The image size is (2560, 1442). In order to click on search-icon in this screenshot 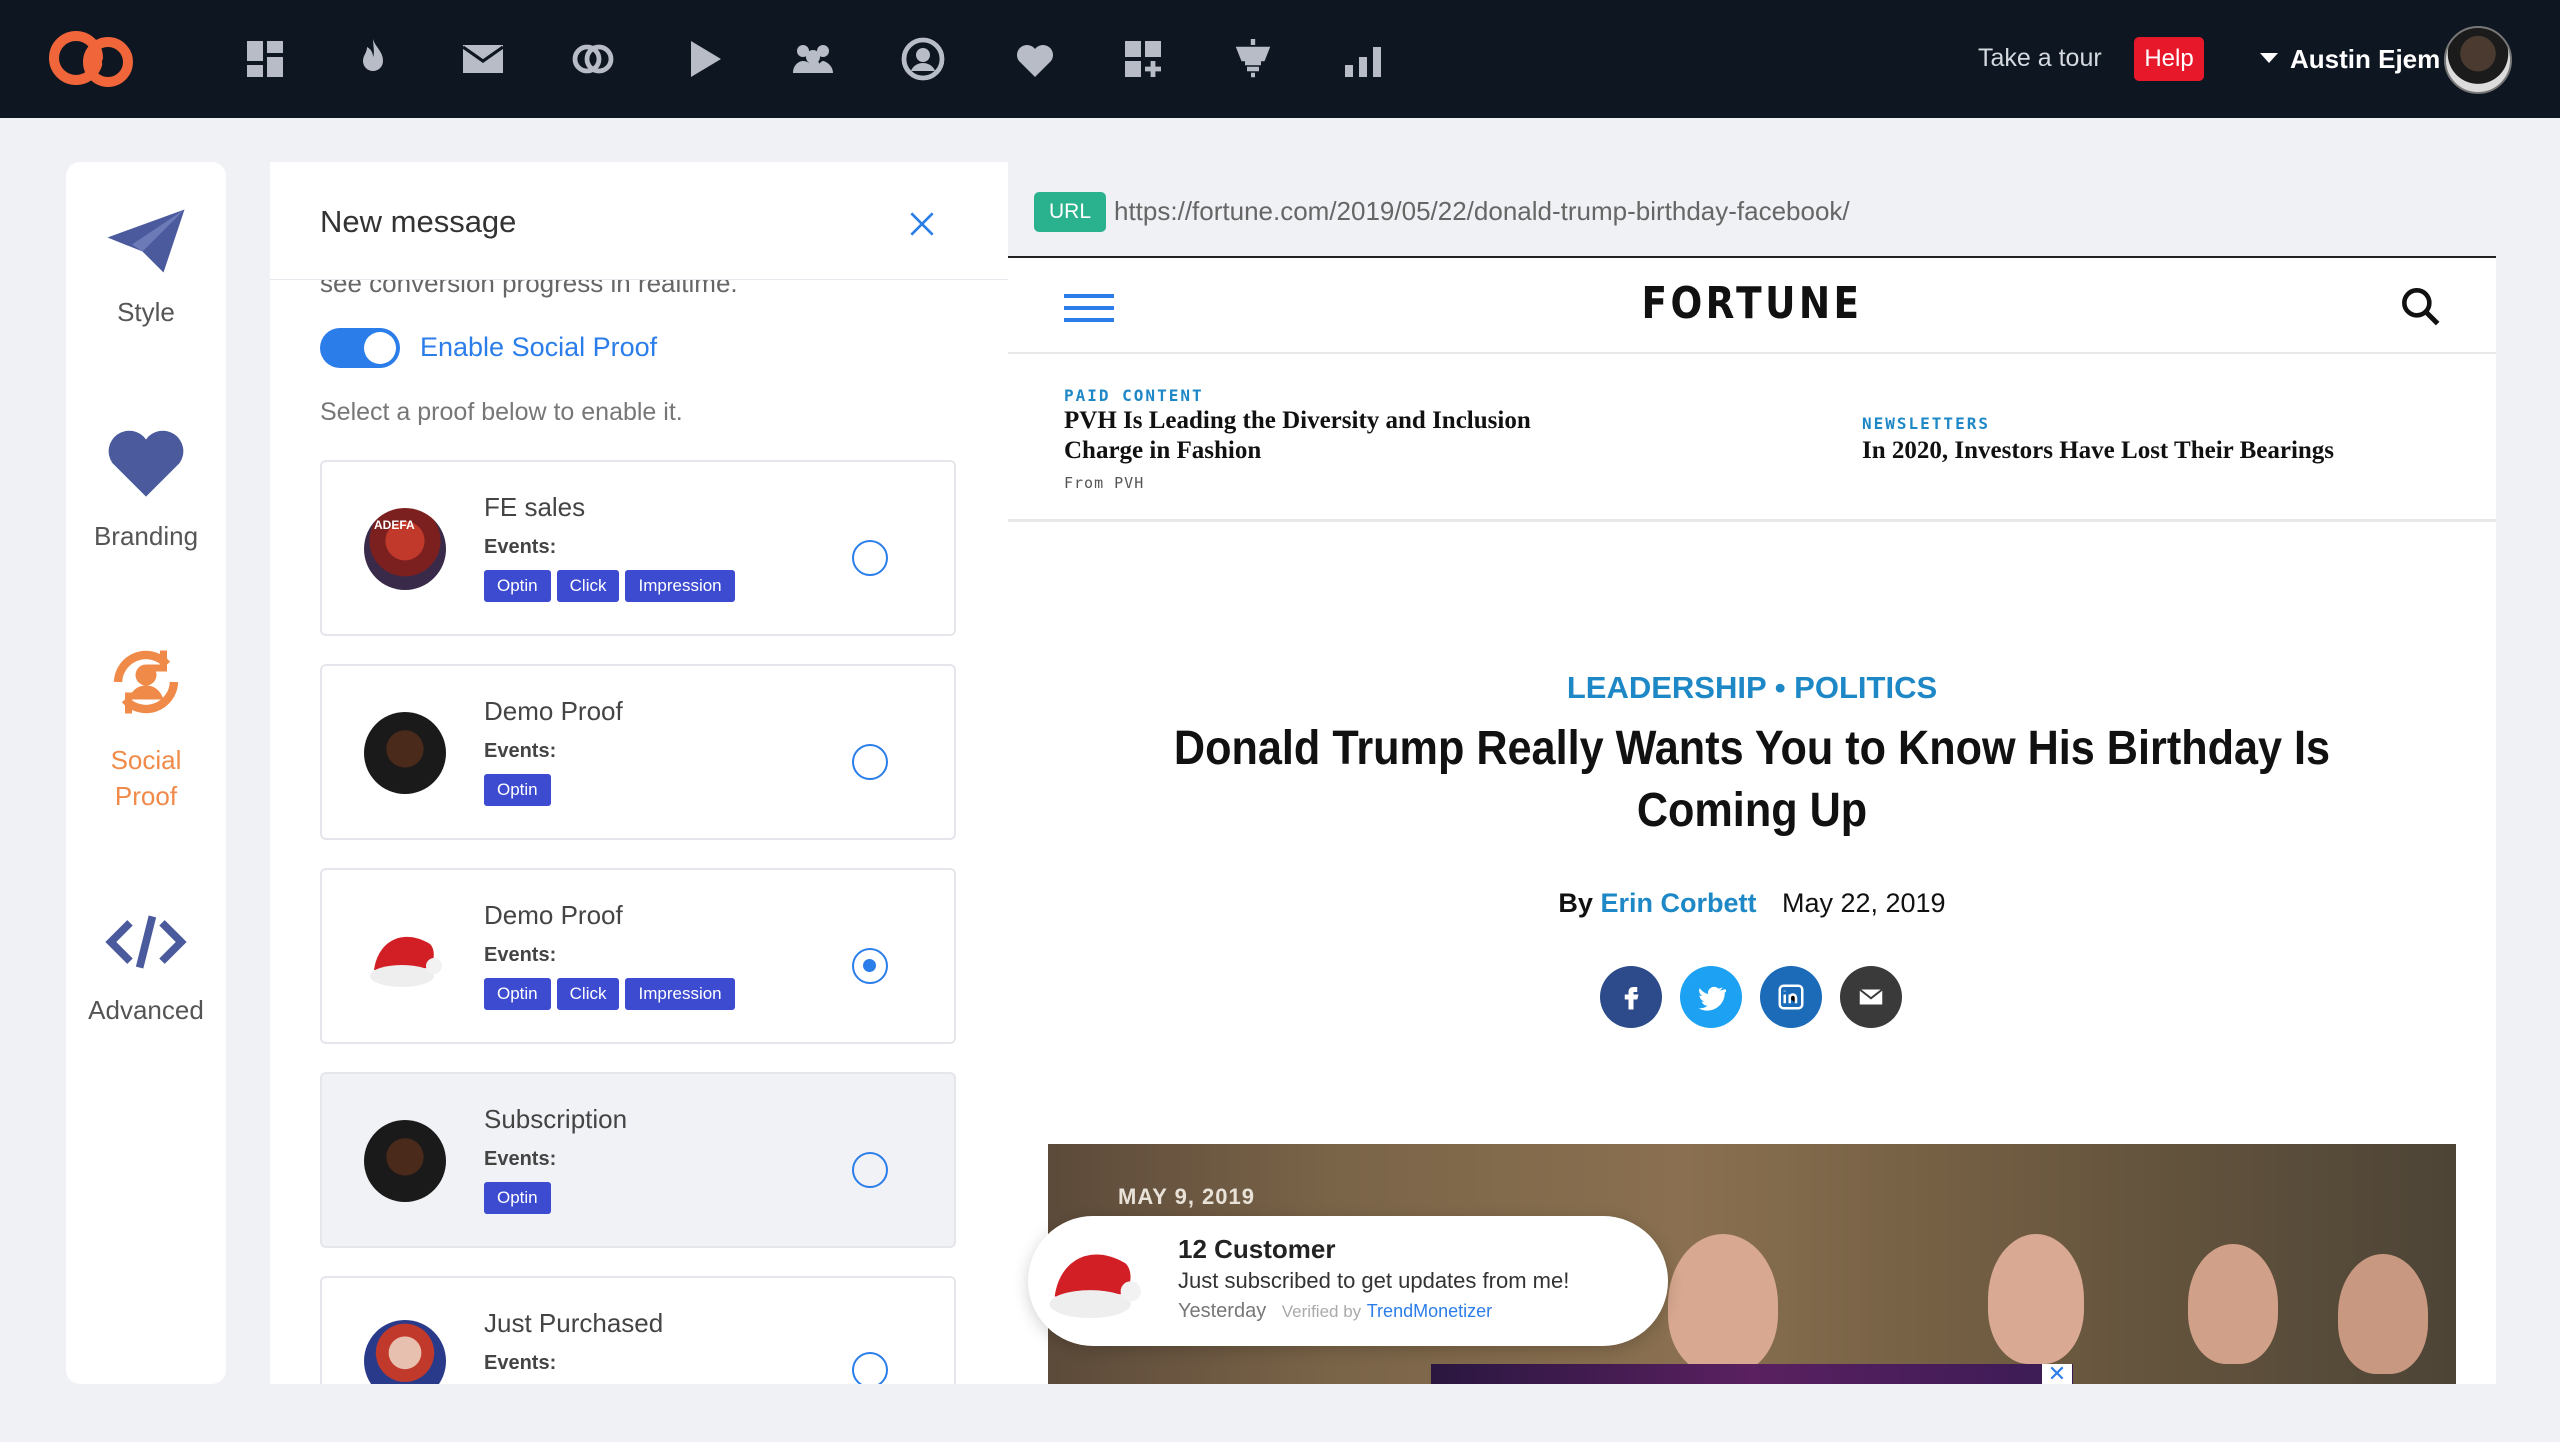, I will do `click(2421, 307)`.